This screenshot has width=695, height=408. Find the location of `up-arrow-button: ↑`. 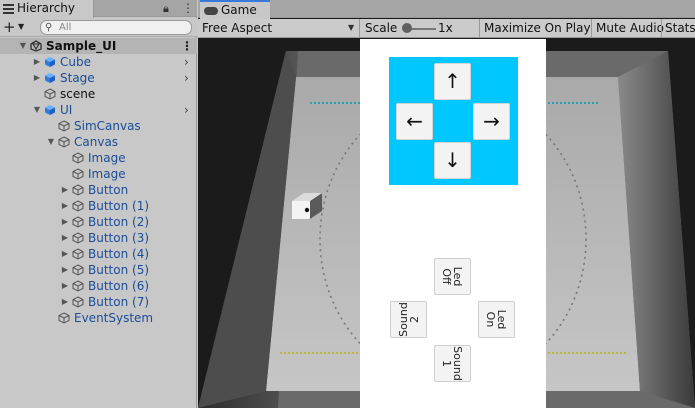

up-arrow-button: ↑ is located at coordinates (452, 81).